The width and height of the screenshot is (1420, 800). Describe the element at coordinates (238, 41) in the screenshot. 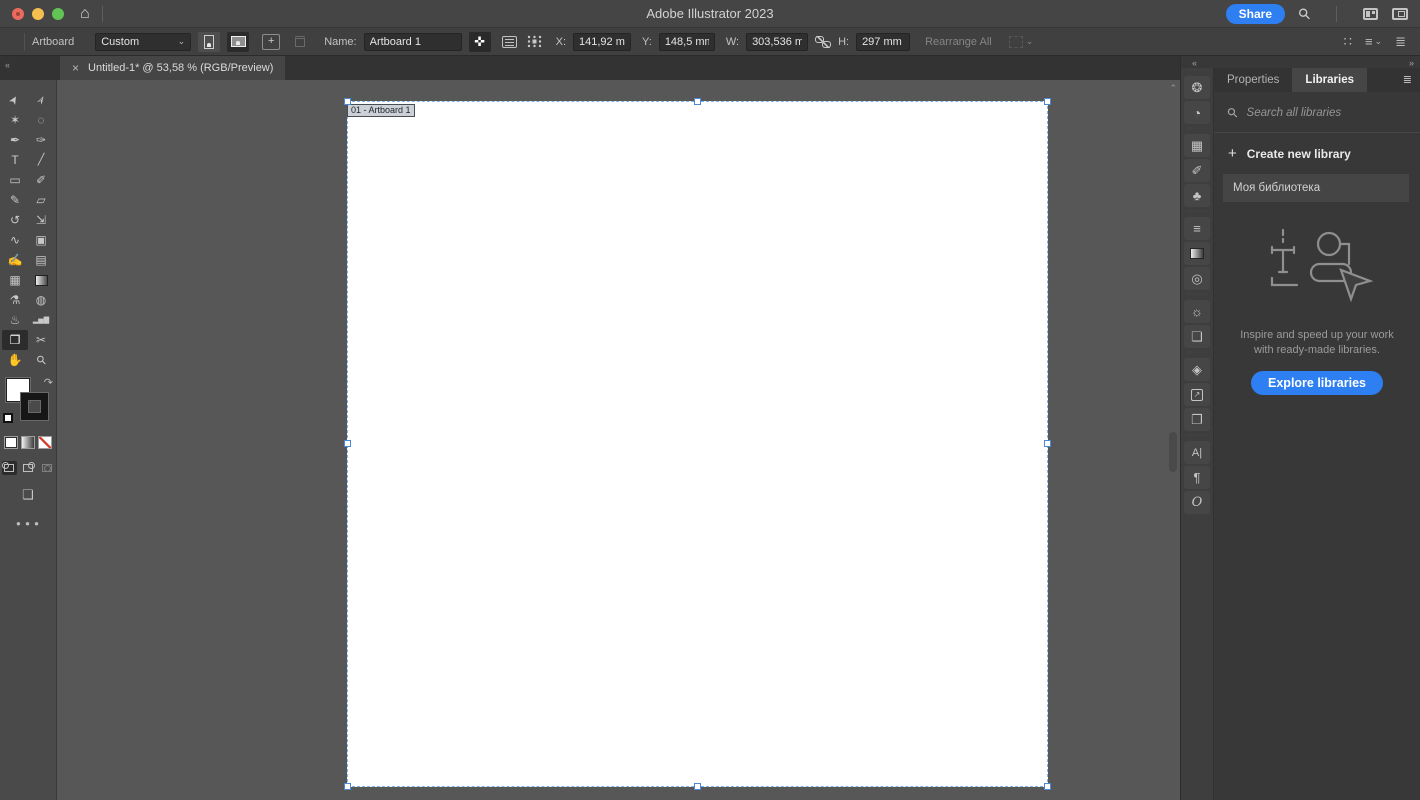

I see `landscape-orientation-button` at that location.